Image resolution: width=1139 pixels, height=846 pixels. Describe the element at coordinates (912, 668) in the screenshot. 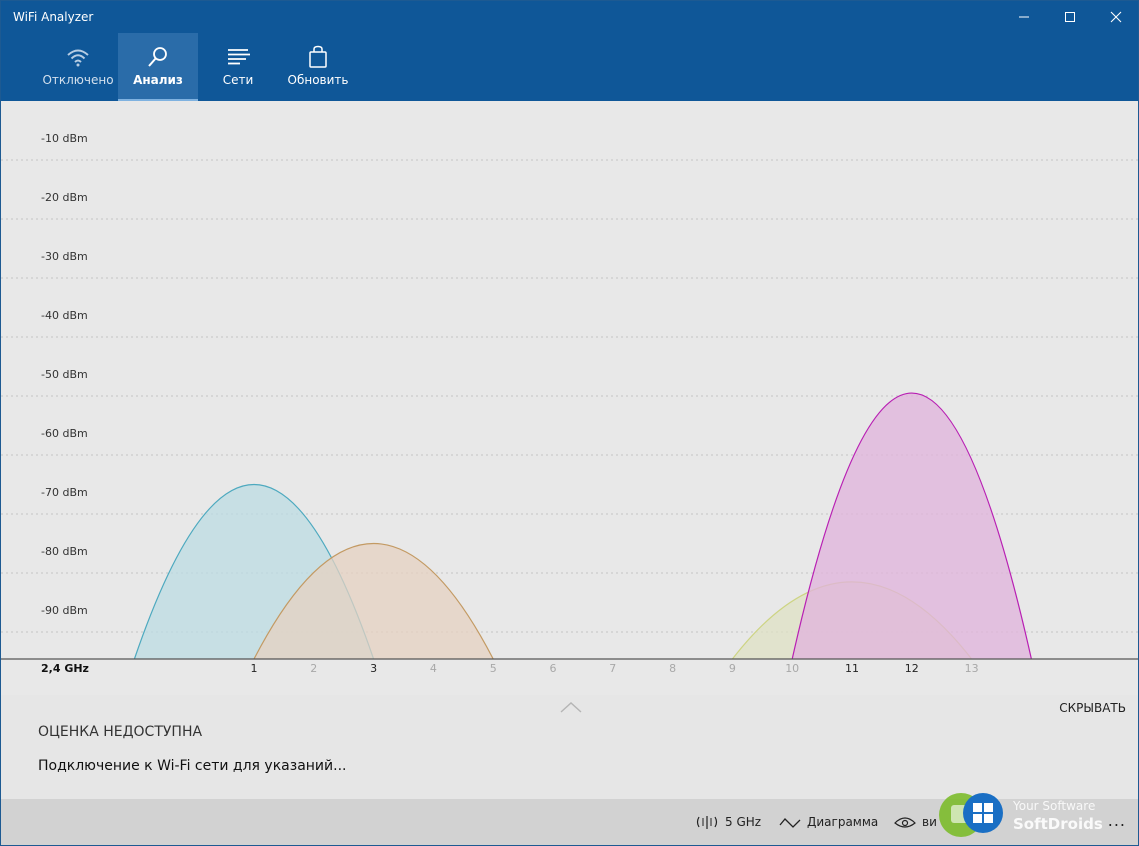

I see `x-tick-label: 12` at that location.